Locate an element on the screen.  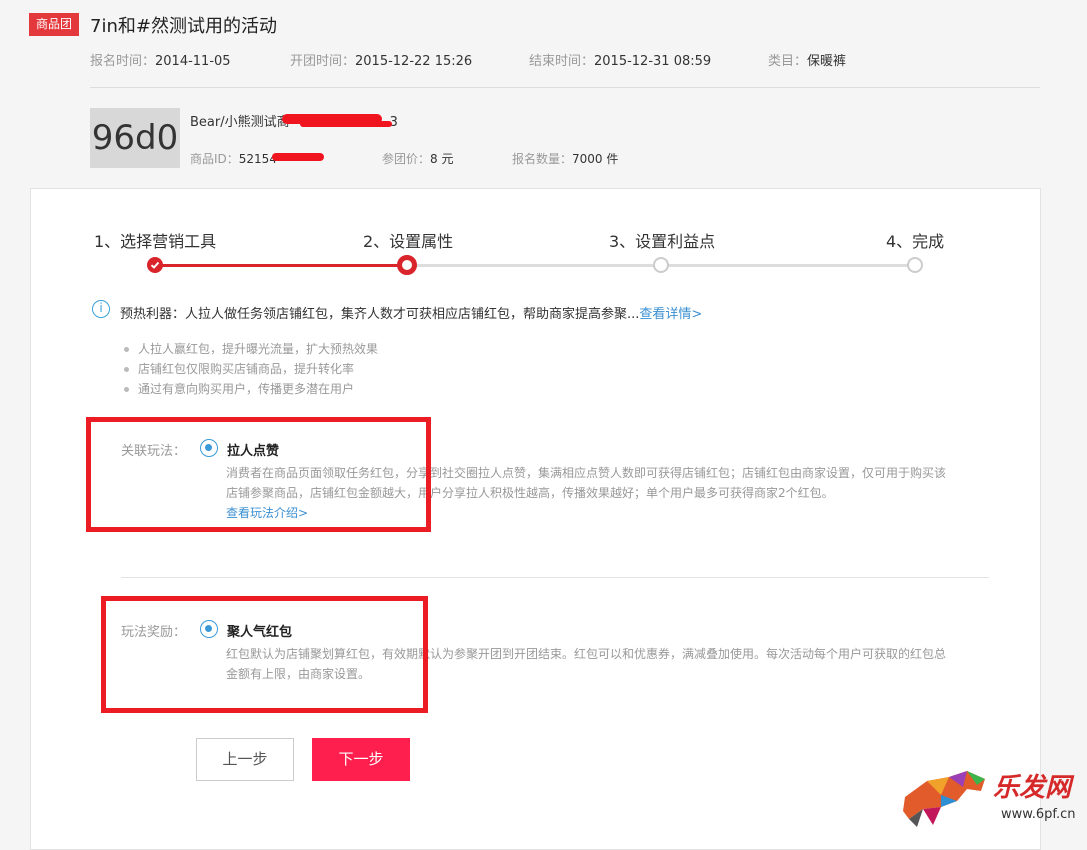
step-4-pending-icon is located at coordinates (915, 265).